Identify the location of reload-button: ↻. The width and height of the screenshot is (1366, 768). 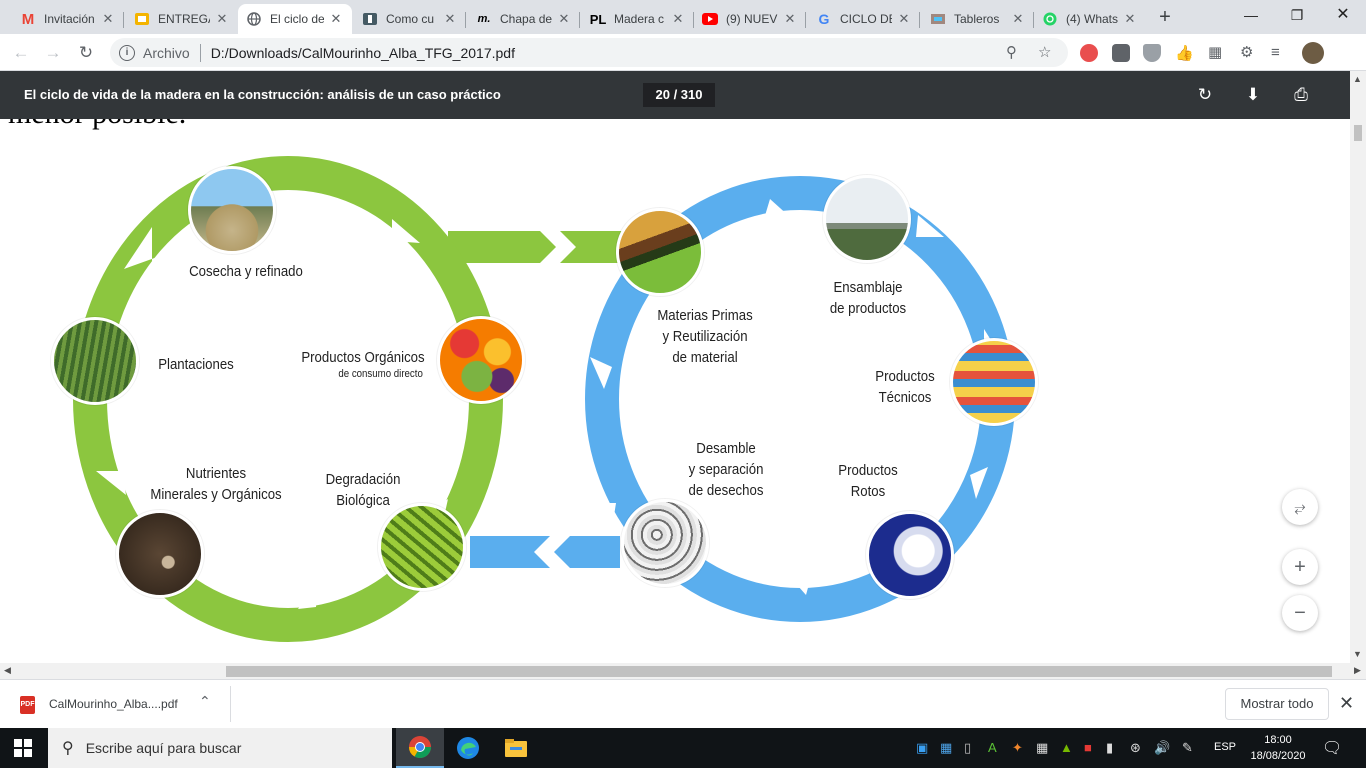
(86, 53).